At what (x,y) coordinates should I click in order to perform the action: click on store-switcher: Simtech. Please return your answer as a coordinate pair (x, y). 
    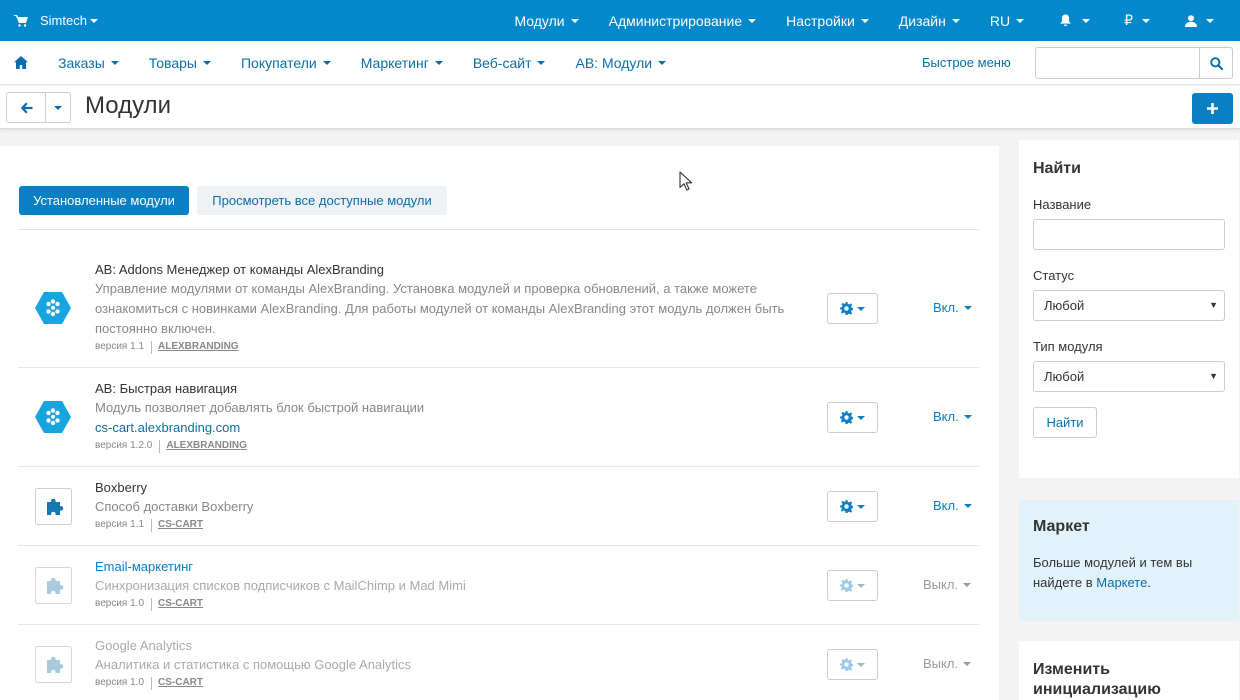
    Looking at the image, I should click on (56, 20).